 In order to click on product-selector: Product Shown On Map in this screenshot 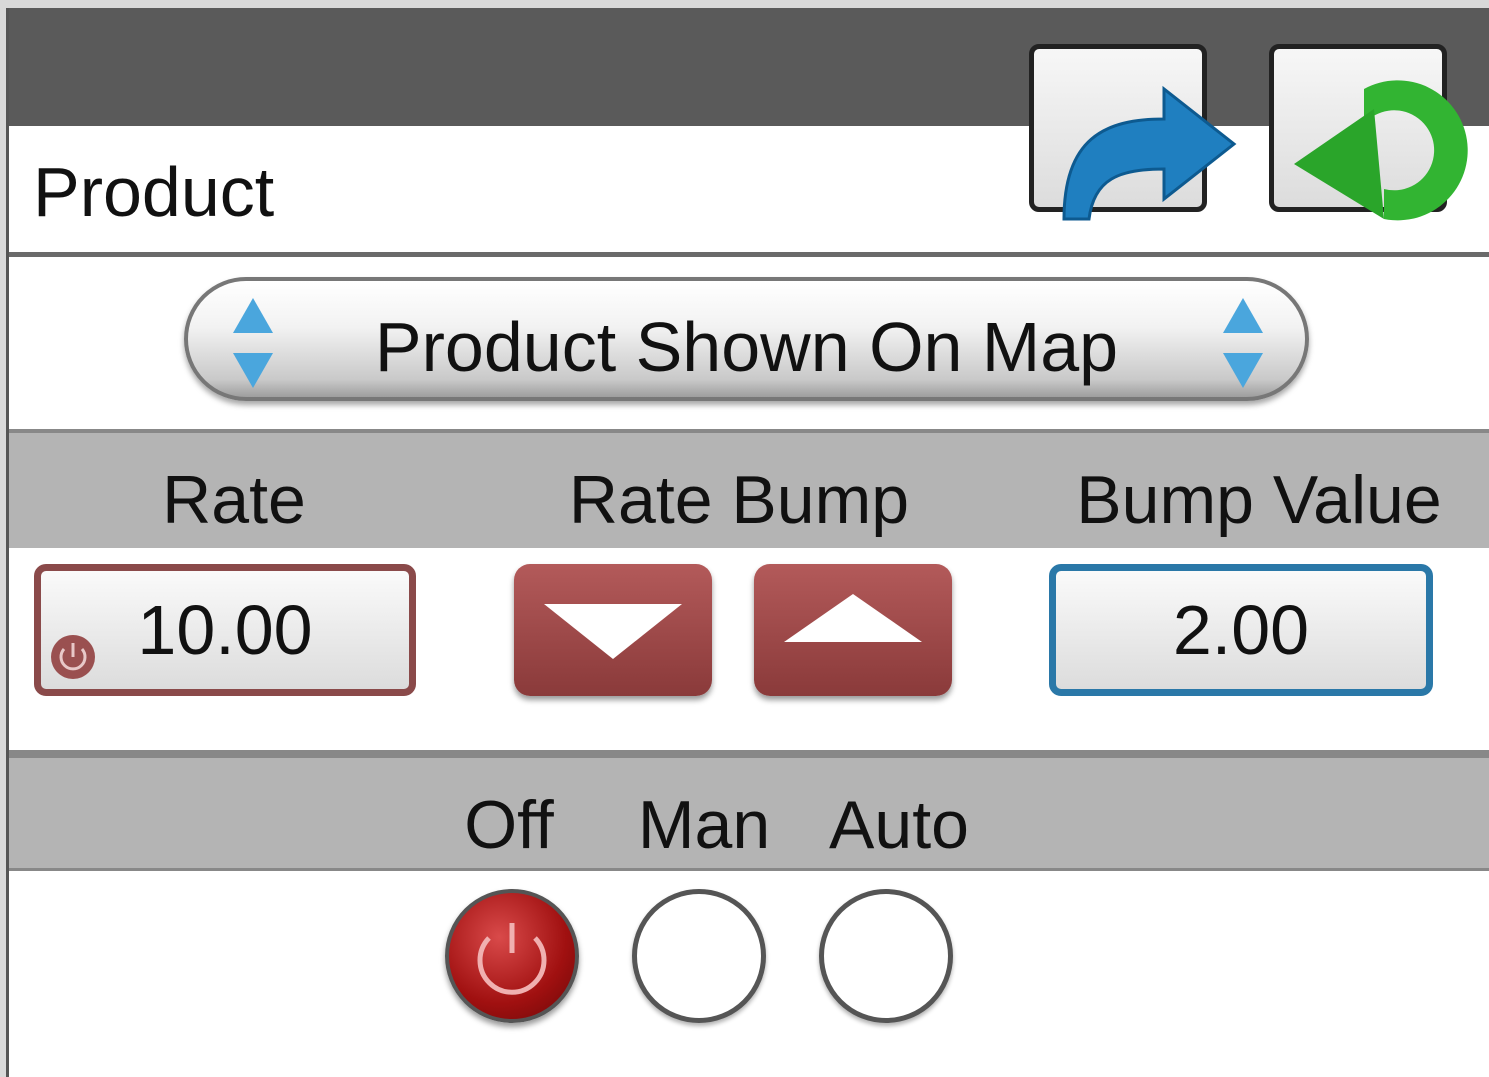, I will do `click(746, 339)`.